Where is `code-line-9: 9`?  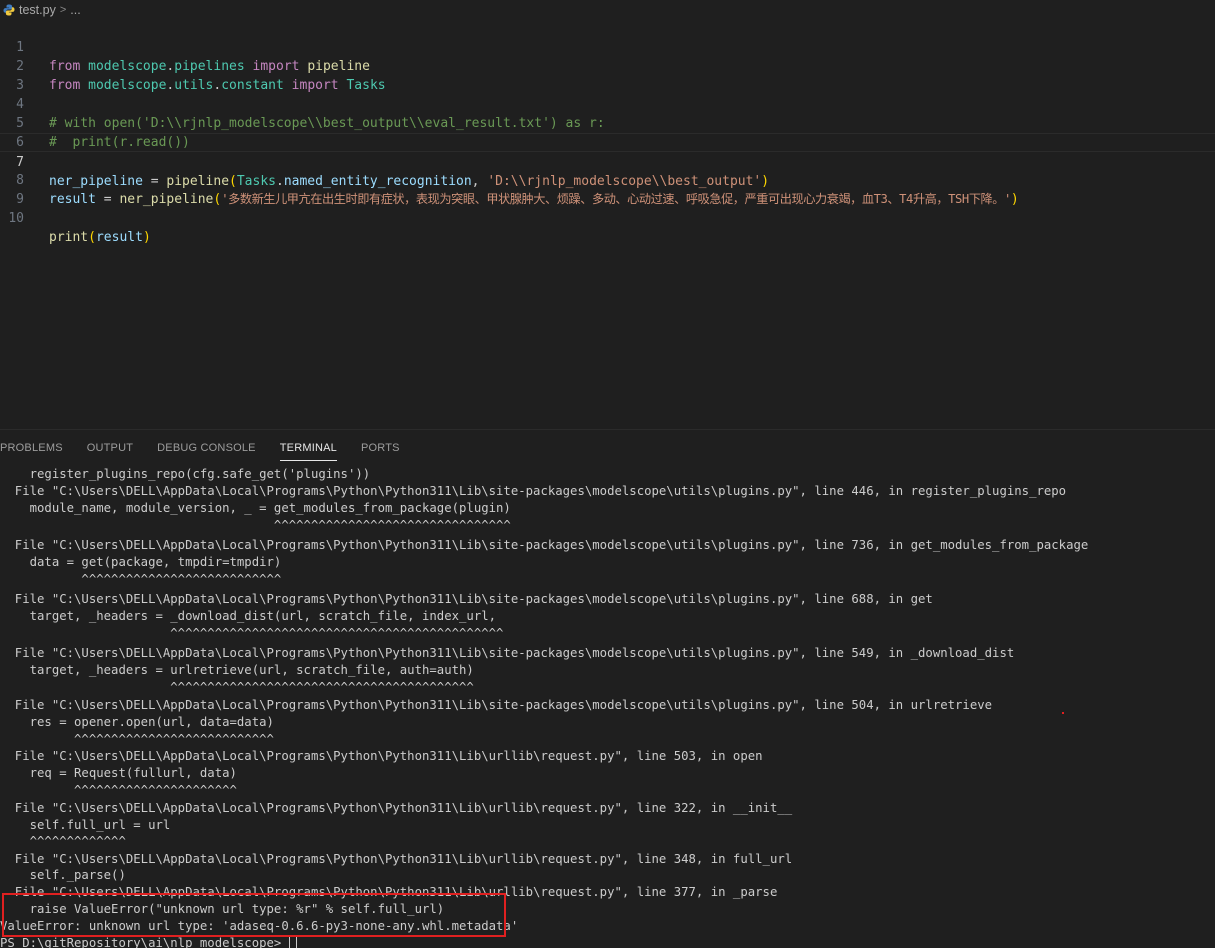
code-line-9: 9 is located at coordinates (607, 189).